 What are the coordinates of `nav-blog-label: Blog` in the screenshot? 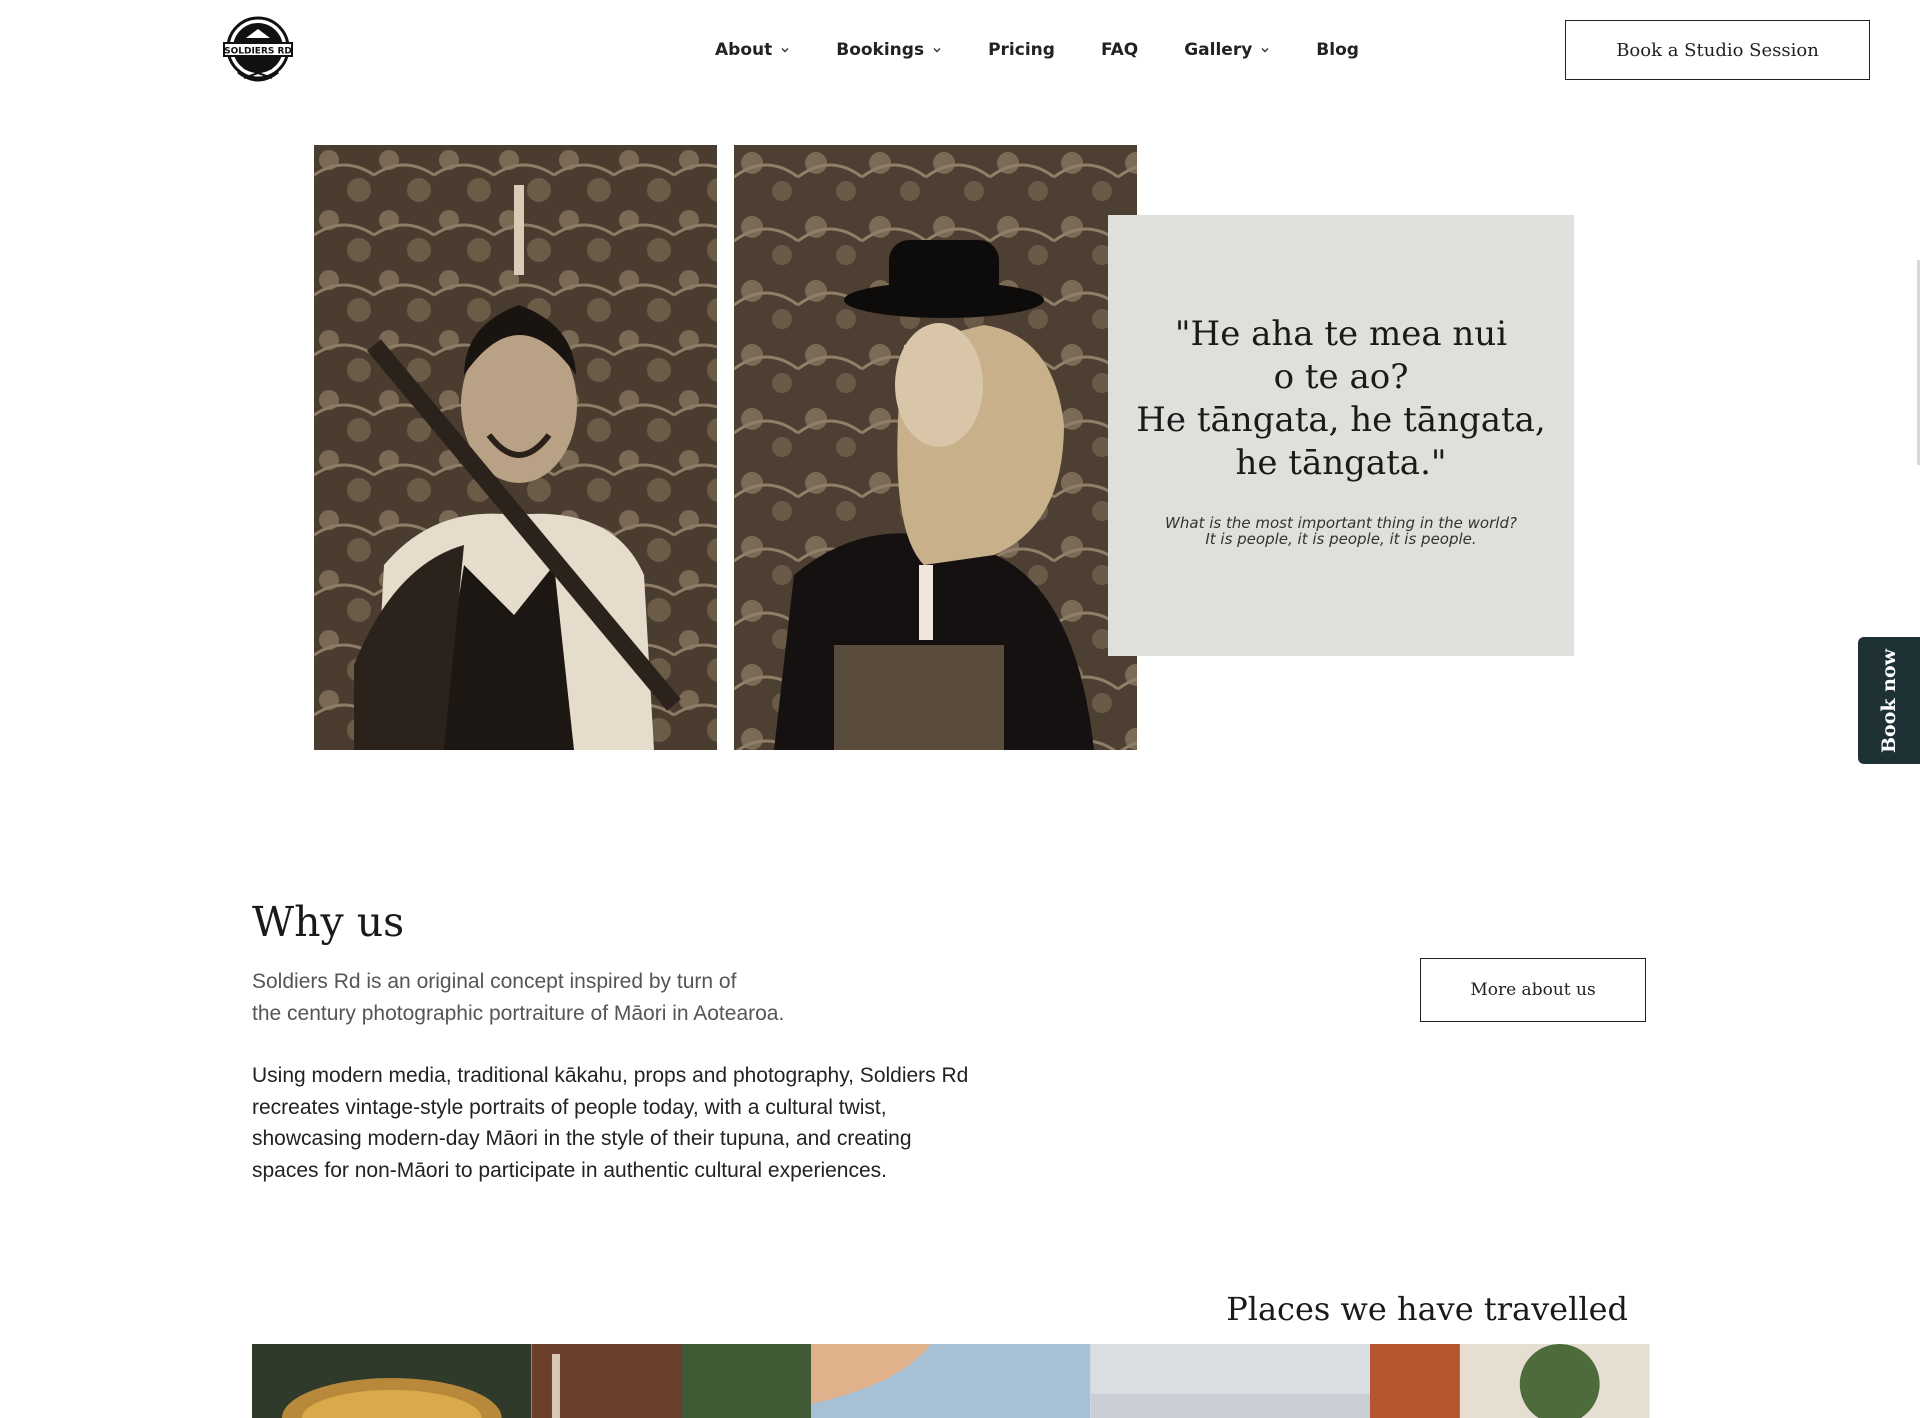 It's located at (1337, 50).